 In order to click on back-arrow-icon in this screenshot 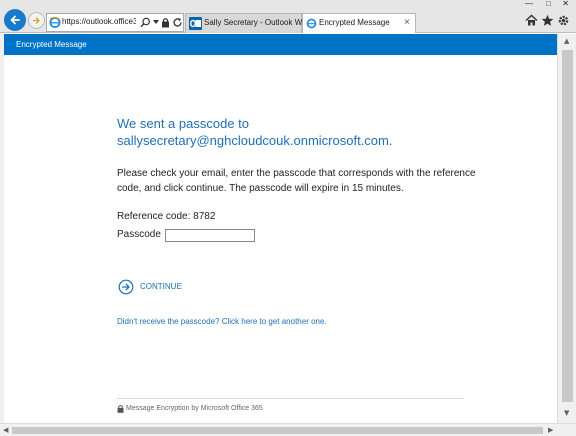, I will do `click(15, 20)`.